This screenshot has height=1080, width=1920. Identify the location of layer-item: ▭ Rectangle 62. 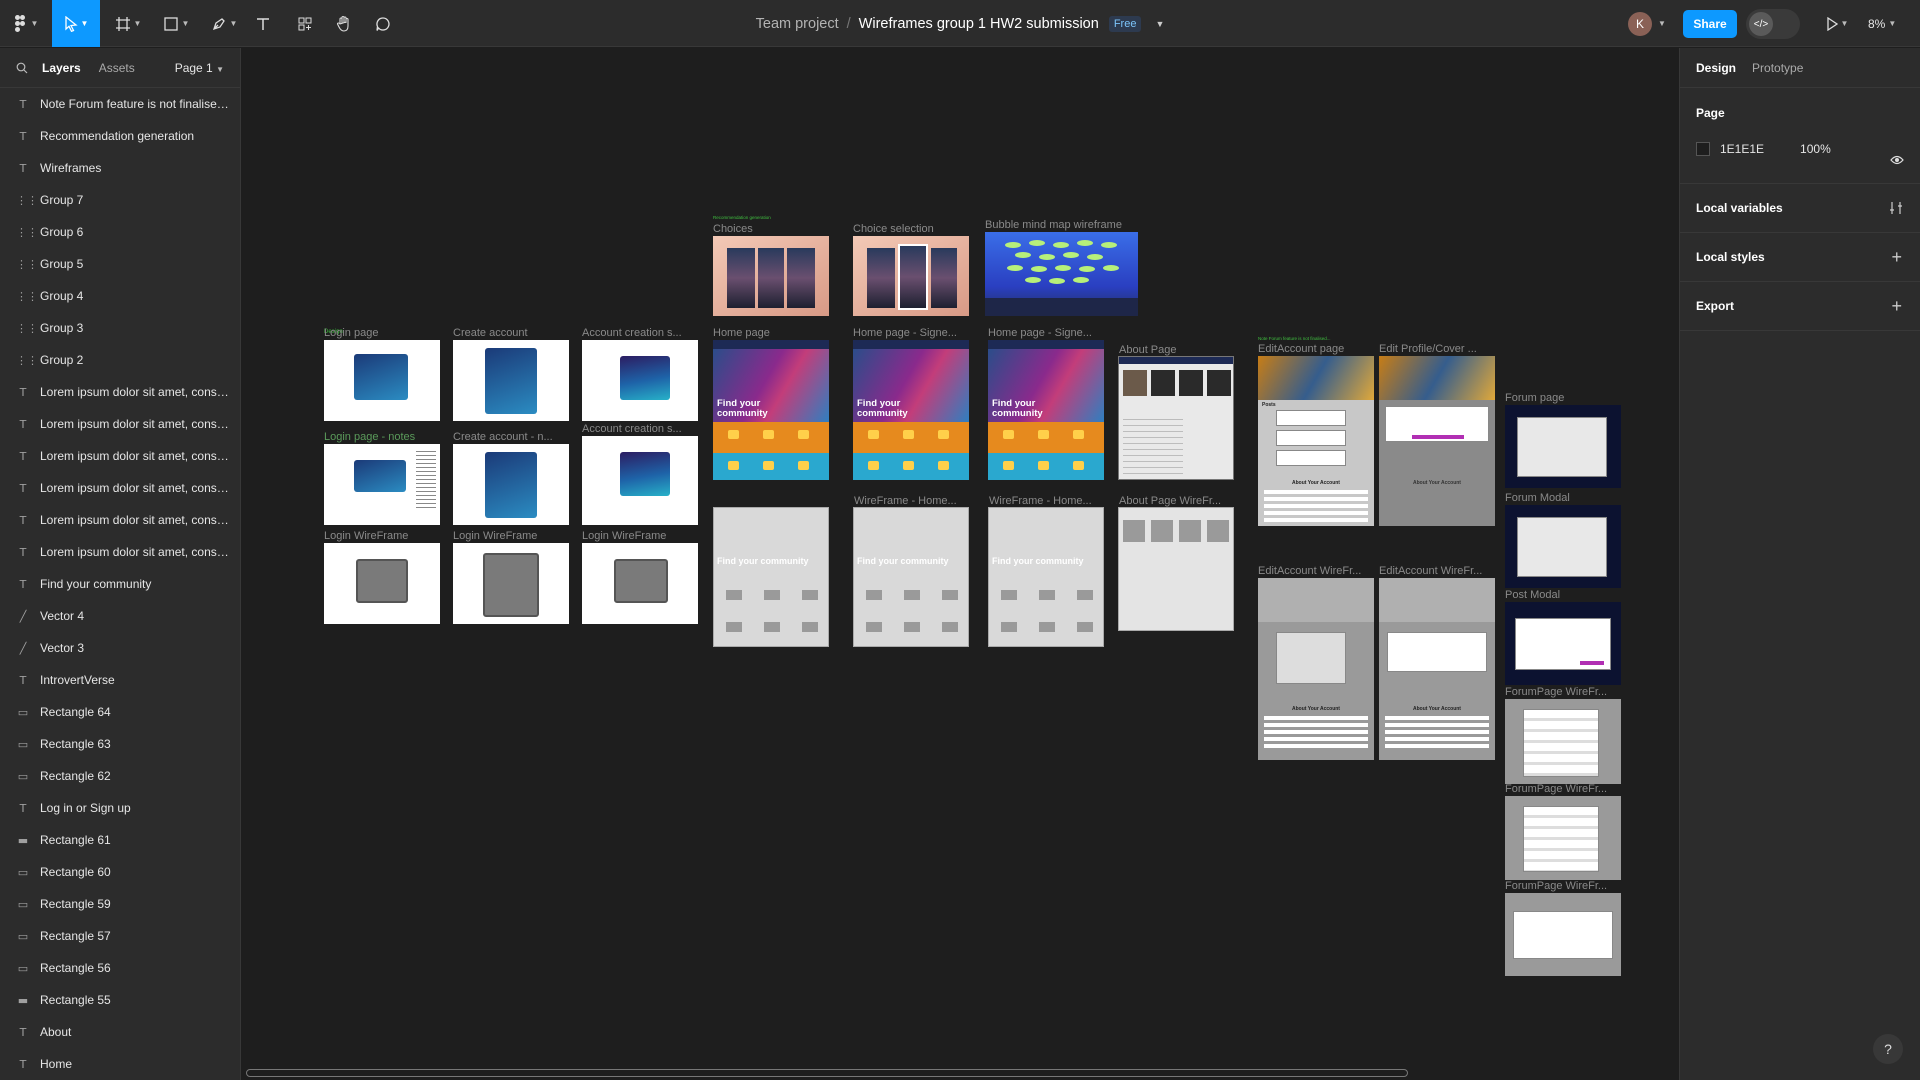
(120, 776).